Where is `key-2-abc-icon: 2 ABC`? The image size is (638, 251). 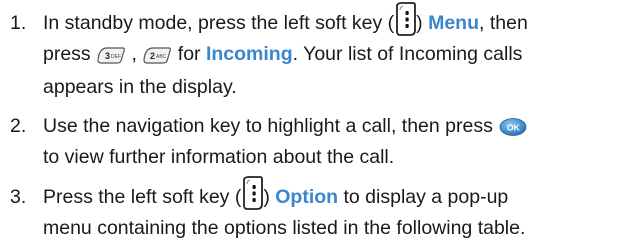
key-2-abc-icon: 2 ABC is located at coordinates (157, 55).